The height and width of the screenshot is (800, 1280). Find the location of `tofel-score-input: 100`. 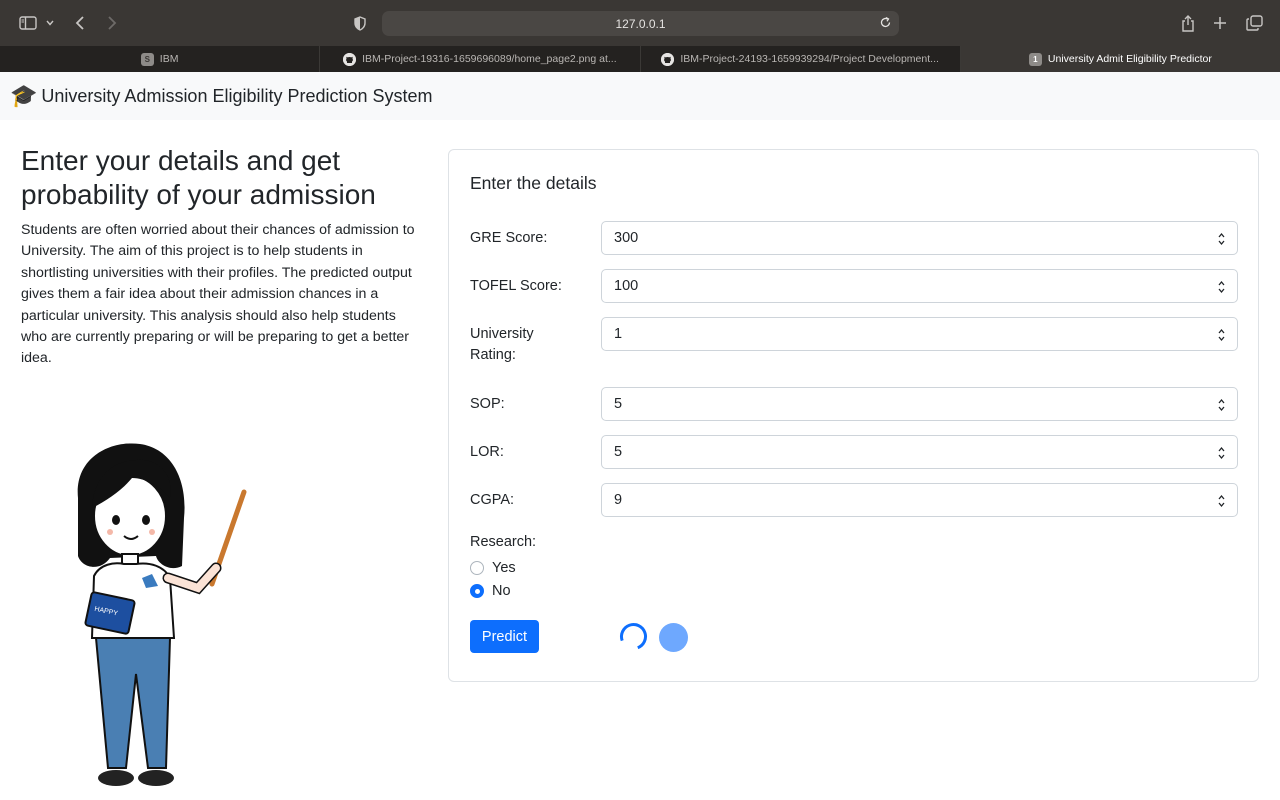

tofel-score-input: 100 is located at coordinates (919, 286).